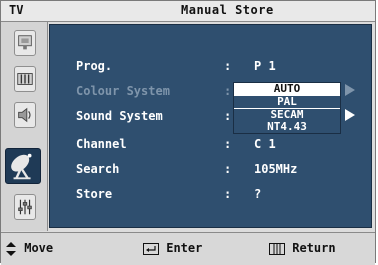  Describe the element at coordinates (25, 43) in the screenshot. I see `picture-menu-icon` at that location.